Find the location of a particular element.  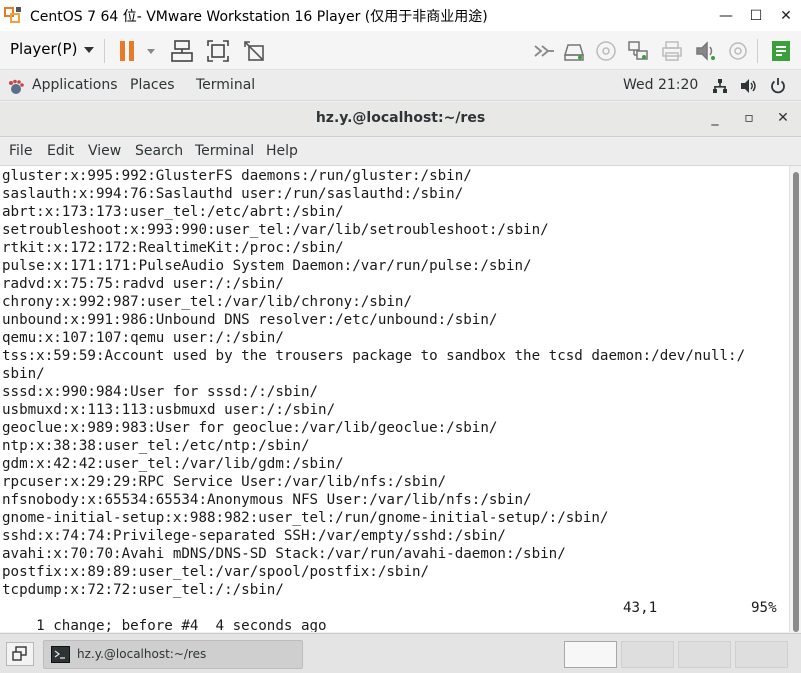

minimize-icon: _ is located at coordinates (715, 118).